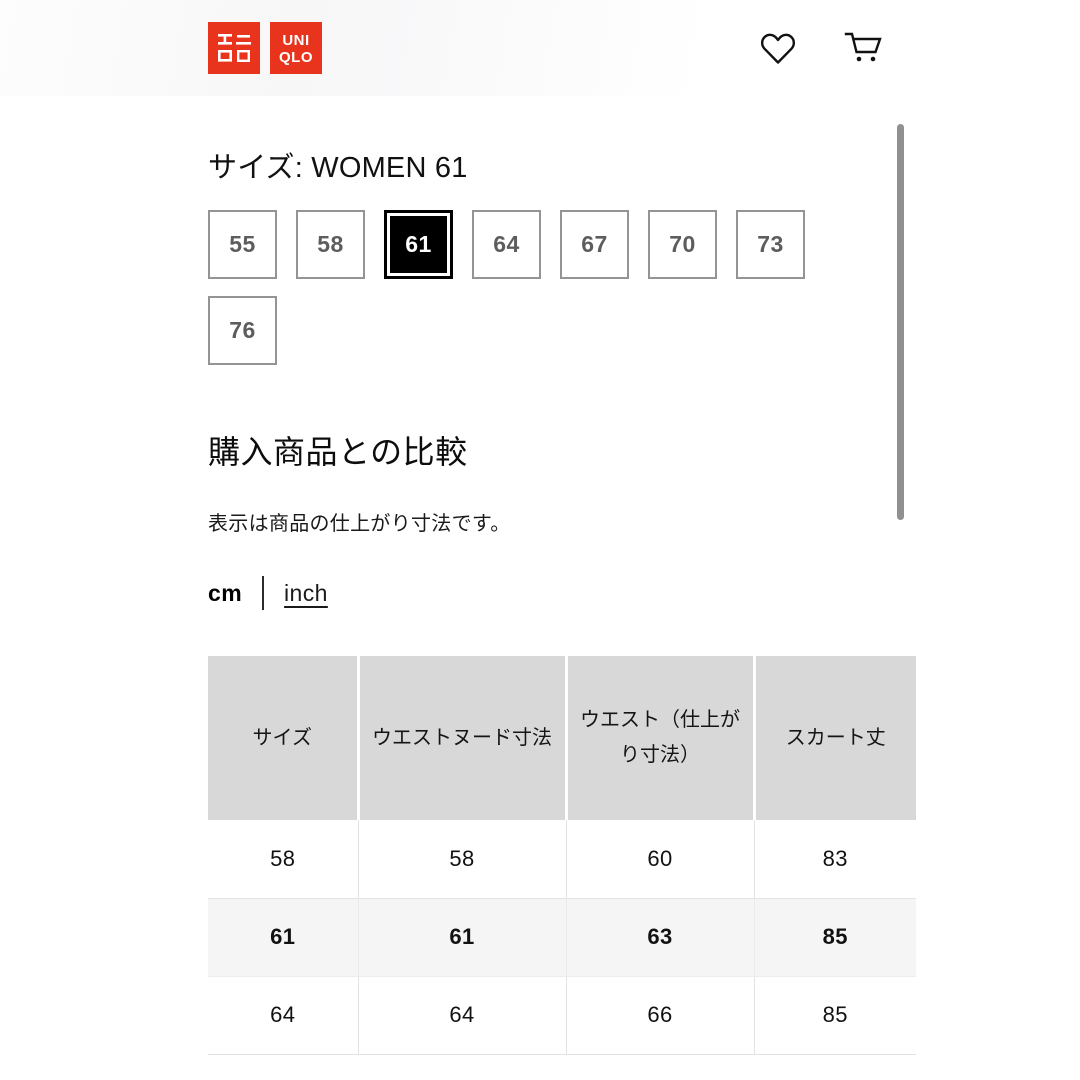 The height and width of the screenshot is (1080, 1080). I want to click on size-table-header-row: サイズ ウエストヌード寸法 ウエスト（仕上がり寸法） スカート丈, so click(562, 738).